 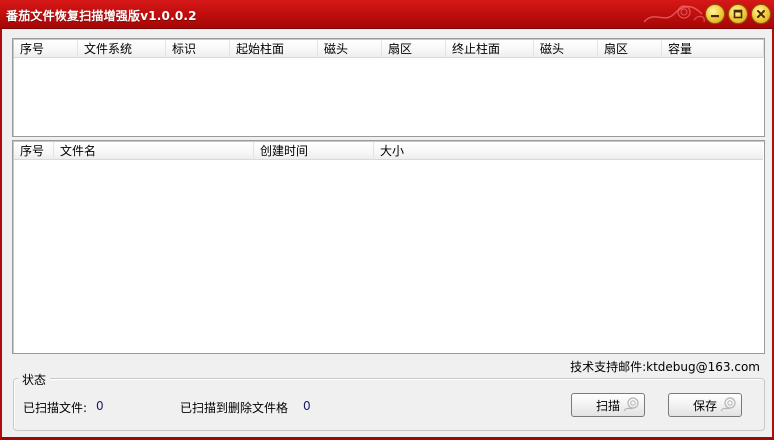 I want to click on scanned-files-label: 已扫描文件:, so click(x=55, y=408).